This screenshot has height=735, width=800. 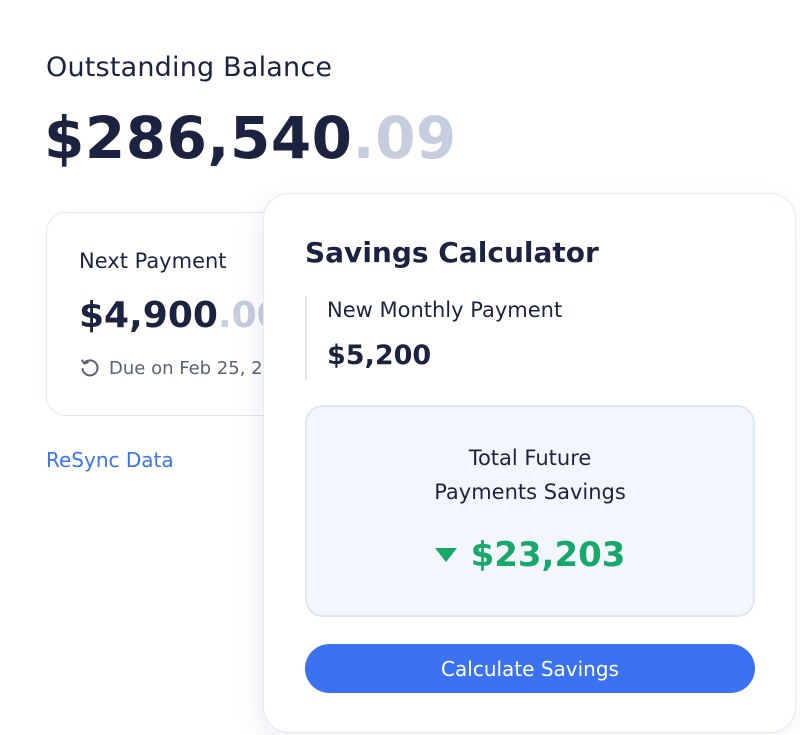 I want to click on balance-amount: $286,540.09, so click(x=250, y=138).